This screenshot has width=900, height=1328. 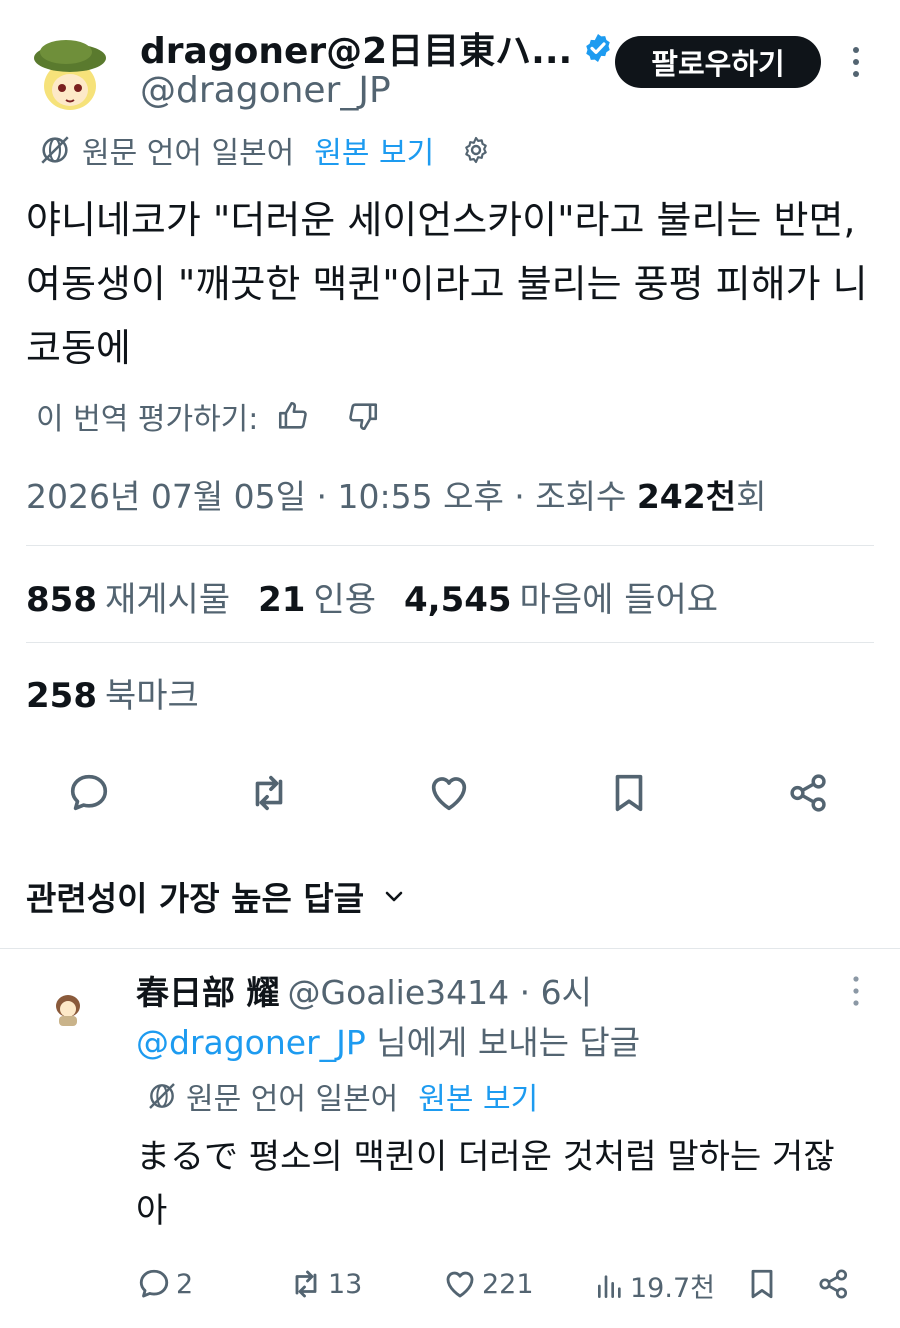 I want to click on rate-translation-label: 이 번역 평가하기:, so click(x=147, y=419).